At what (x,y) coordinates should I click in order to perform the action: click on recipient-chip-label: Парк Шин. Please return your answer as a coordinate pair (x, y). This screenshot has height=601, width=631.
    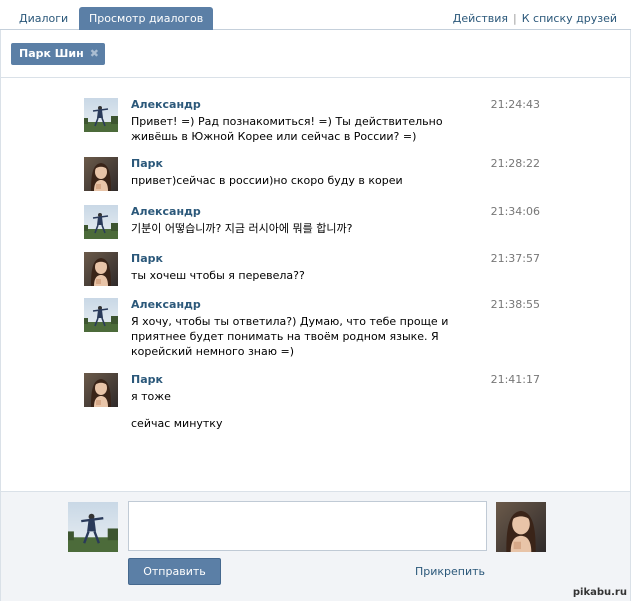
    Looking at the image, I should click on (51, 53).